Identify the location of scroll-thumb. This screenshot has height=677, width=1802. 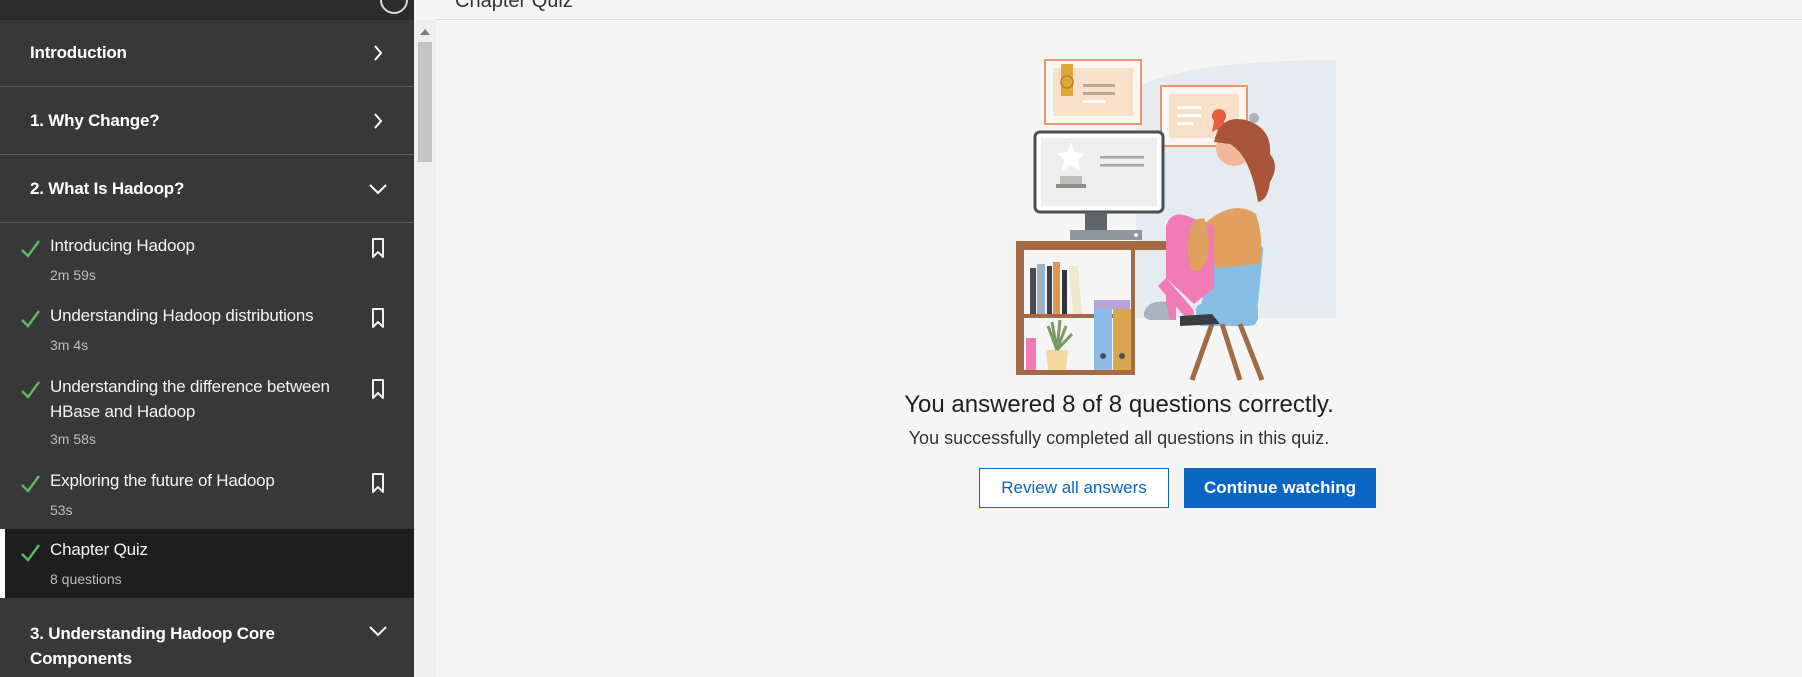
(425, 102).